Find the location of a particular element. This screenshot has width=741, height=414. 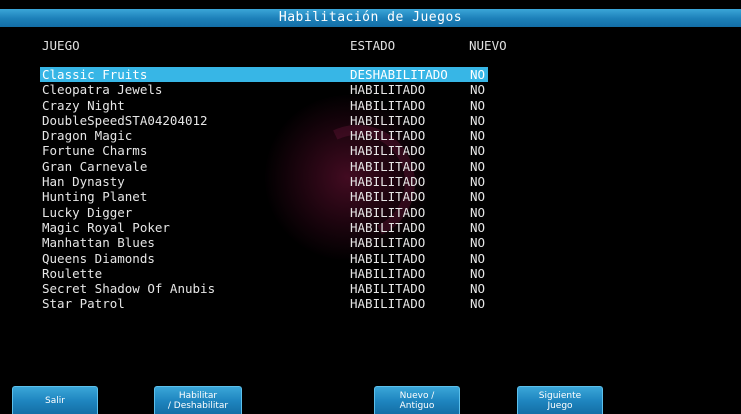

table-row: Classic Fruits DESHABILITADO NO is located at coordinates (370, 74).